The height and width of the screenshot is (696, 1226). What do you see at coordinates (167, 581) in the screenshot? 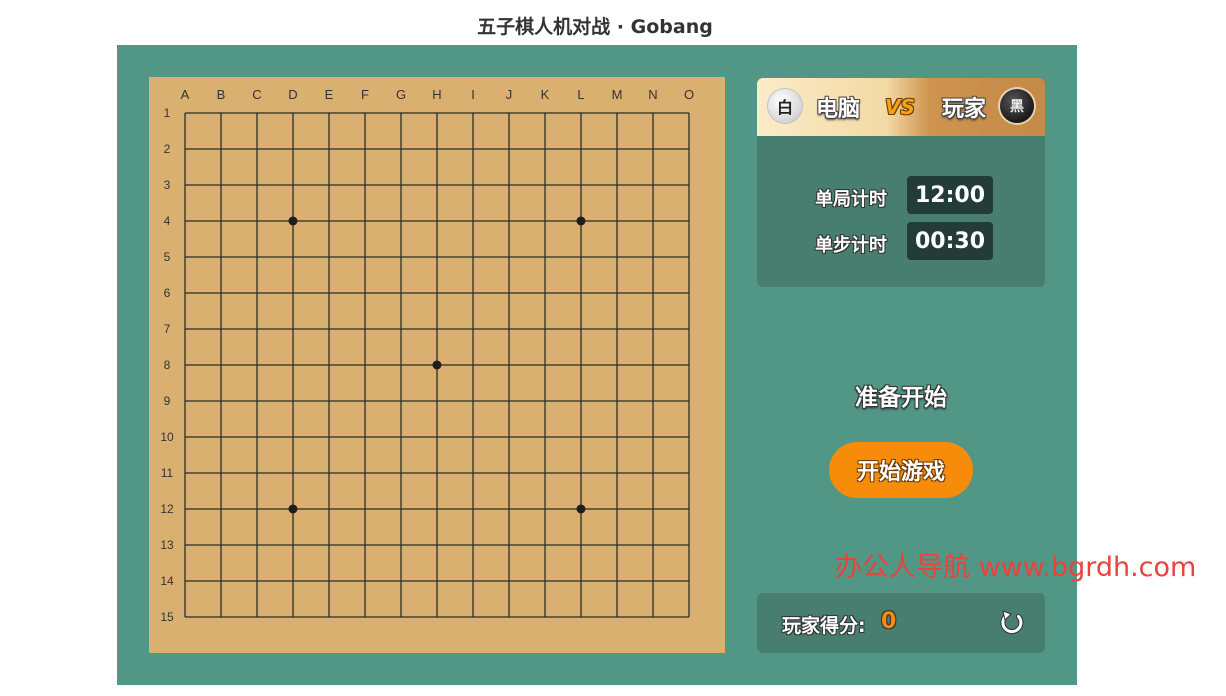
I see `row-label-14: 14` at bounding box center [167, 581].